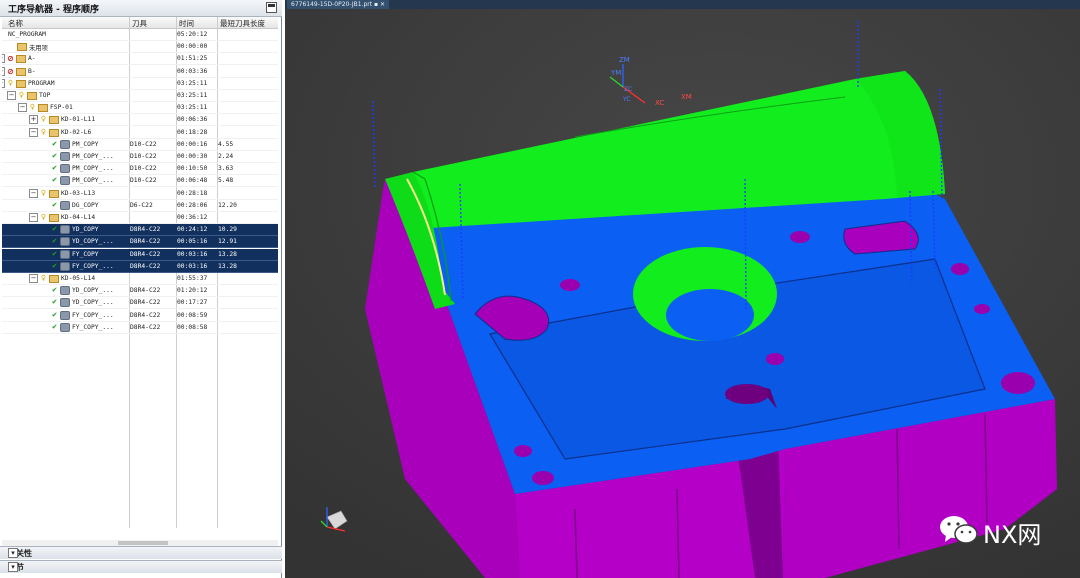 Image resolution: width=1080 pixels, height=578 pixels. Describe the element at coordinates (192, 47) in the screenshot. I see `row-time: 00:00:00` at that location.